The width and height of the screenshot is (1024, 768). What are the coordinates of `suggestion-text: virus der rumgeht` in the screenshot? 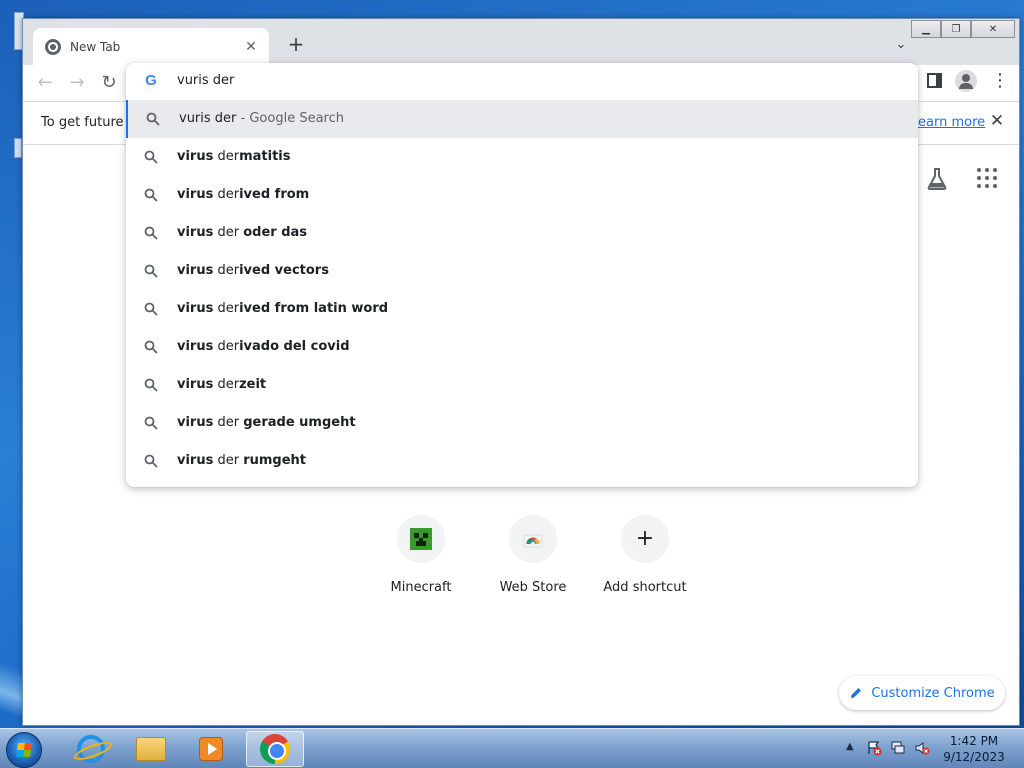 It's located at (241, 460).